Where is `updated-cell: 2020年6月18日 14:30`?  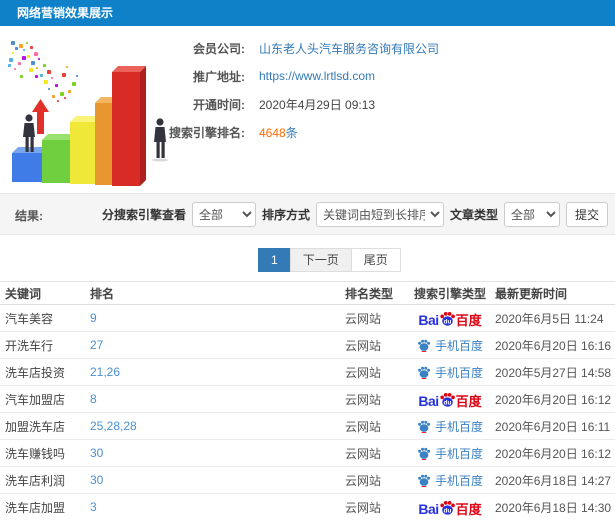
updated-cell: 2020年6月18日 14:30 is located at coordinates (553, 507).